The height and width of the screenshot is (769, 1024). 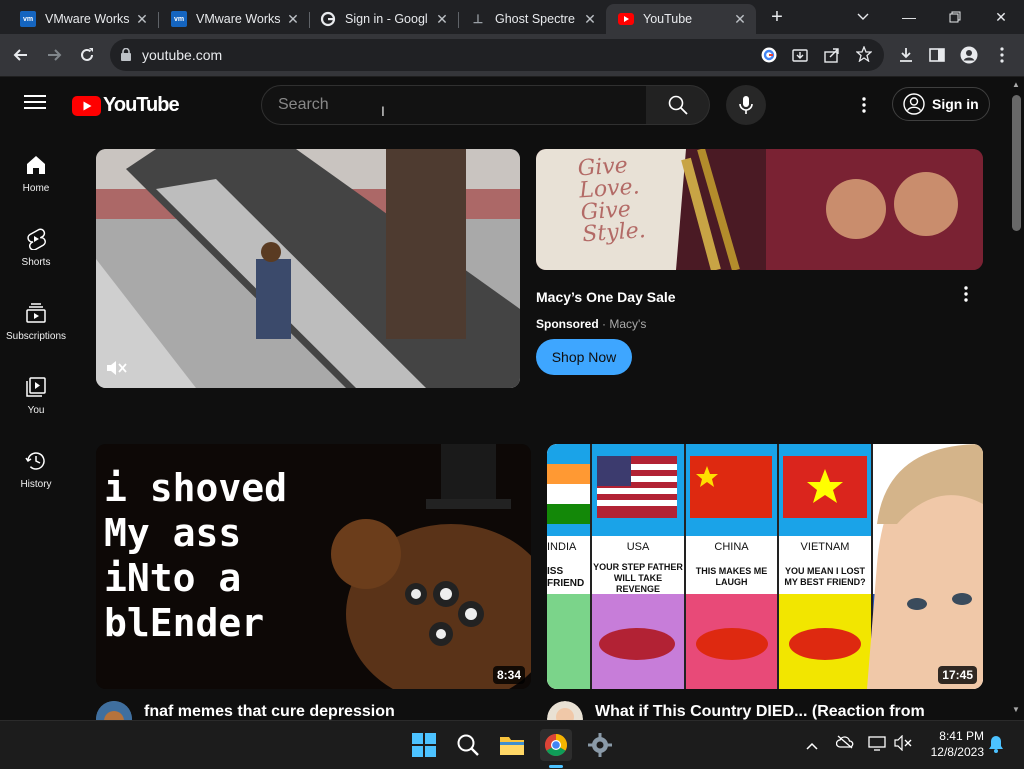 What do you see at coordinates (668, 19) in the screenshot?
I see `tab-title: YouTube` at bounding box center [668, 19].